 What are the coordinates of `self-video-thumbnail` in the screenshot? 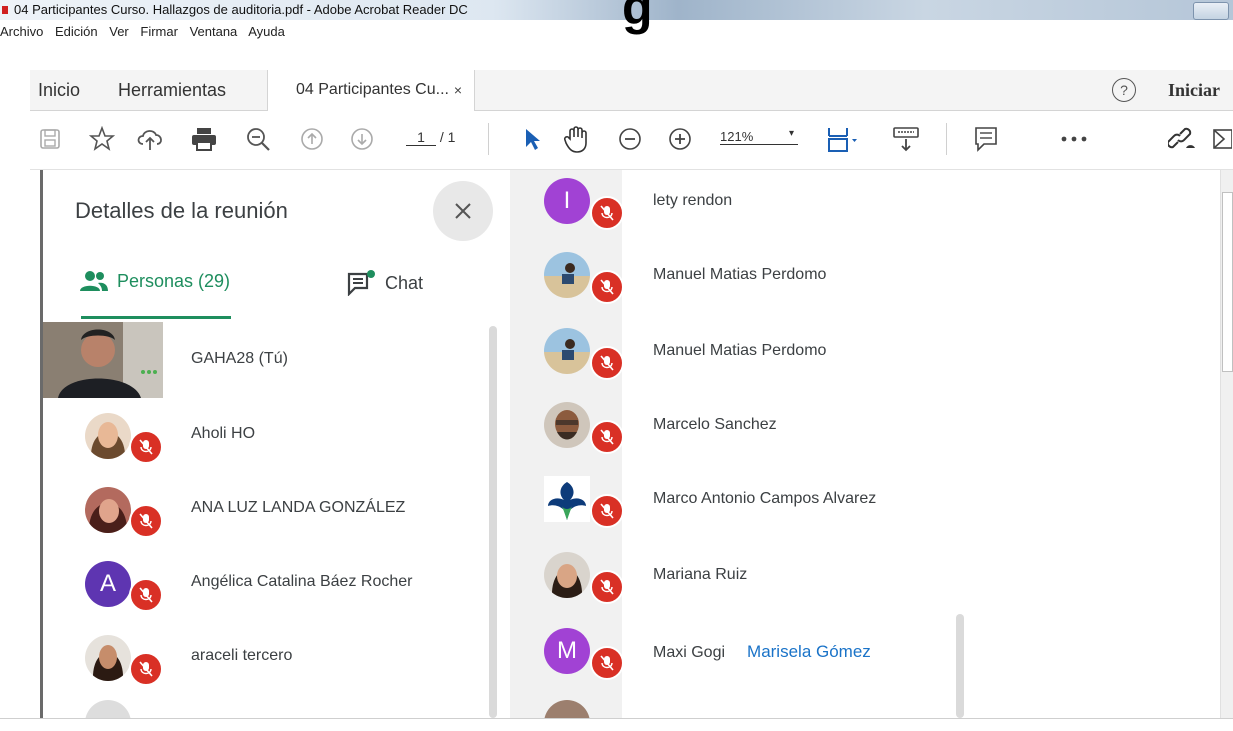 It's located at (103, 360).